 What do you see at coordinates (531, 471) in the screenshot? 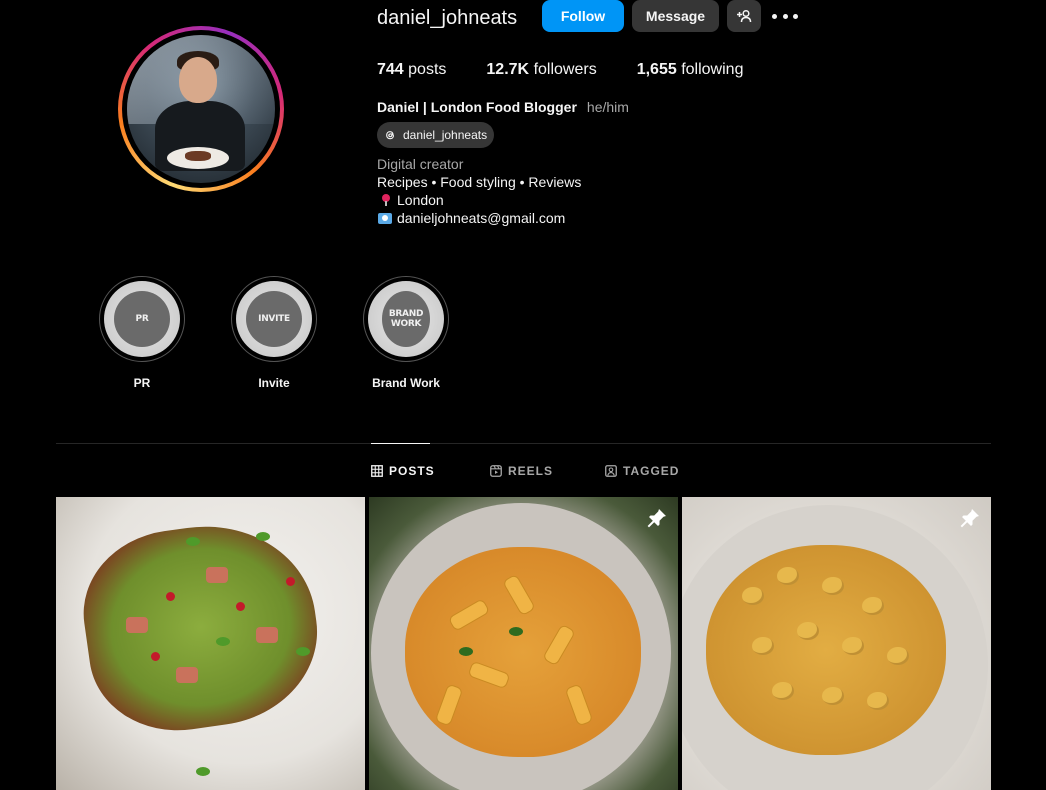
I see `tab-reels-label: REELS` at bounding box center [531, 471].